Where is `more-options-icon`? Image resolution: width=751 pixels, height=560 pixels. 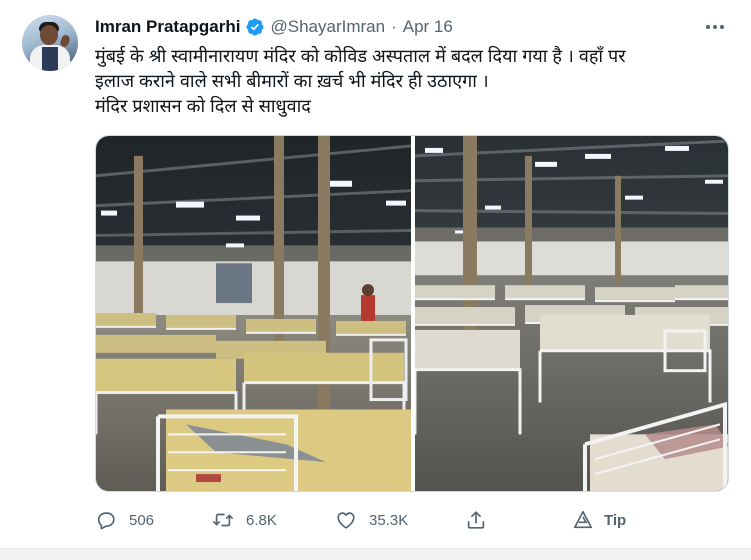 more-options-icon is located at coordinates (715, 27).